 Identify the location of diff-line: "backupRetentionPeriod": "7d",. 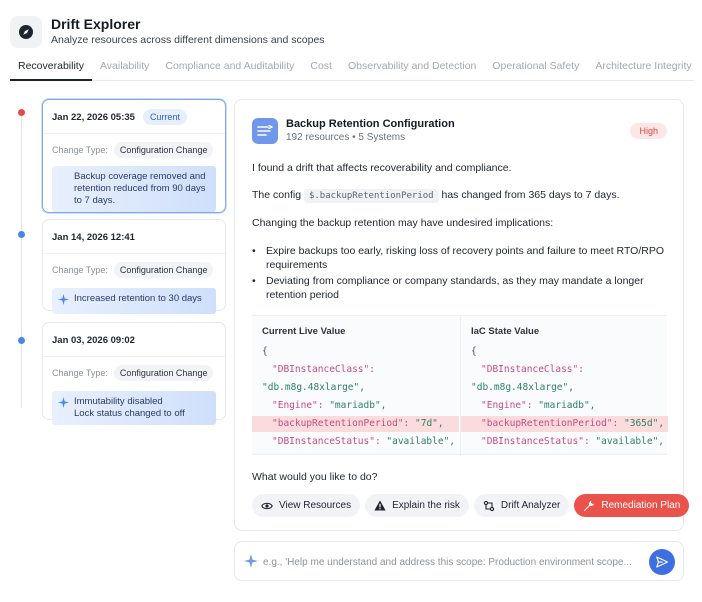
(355, 424).